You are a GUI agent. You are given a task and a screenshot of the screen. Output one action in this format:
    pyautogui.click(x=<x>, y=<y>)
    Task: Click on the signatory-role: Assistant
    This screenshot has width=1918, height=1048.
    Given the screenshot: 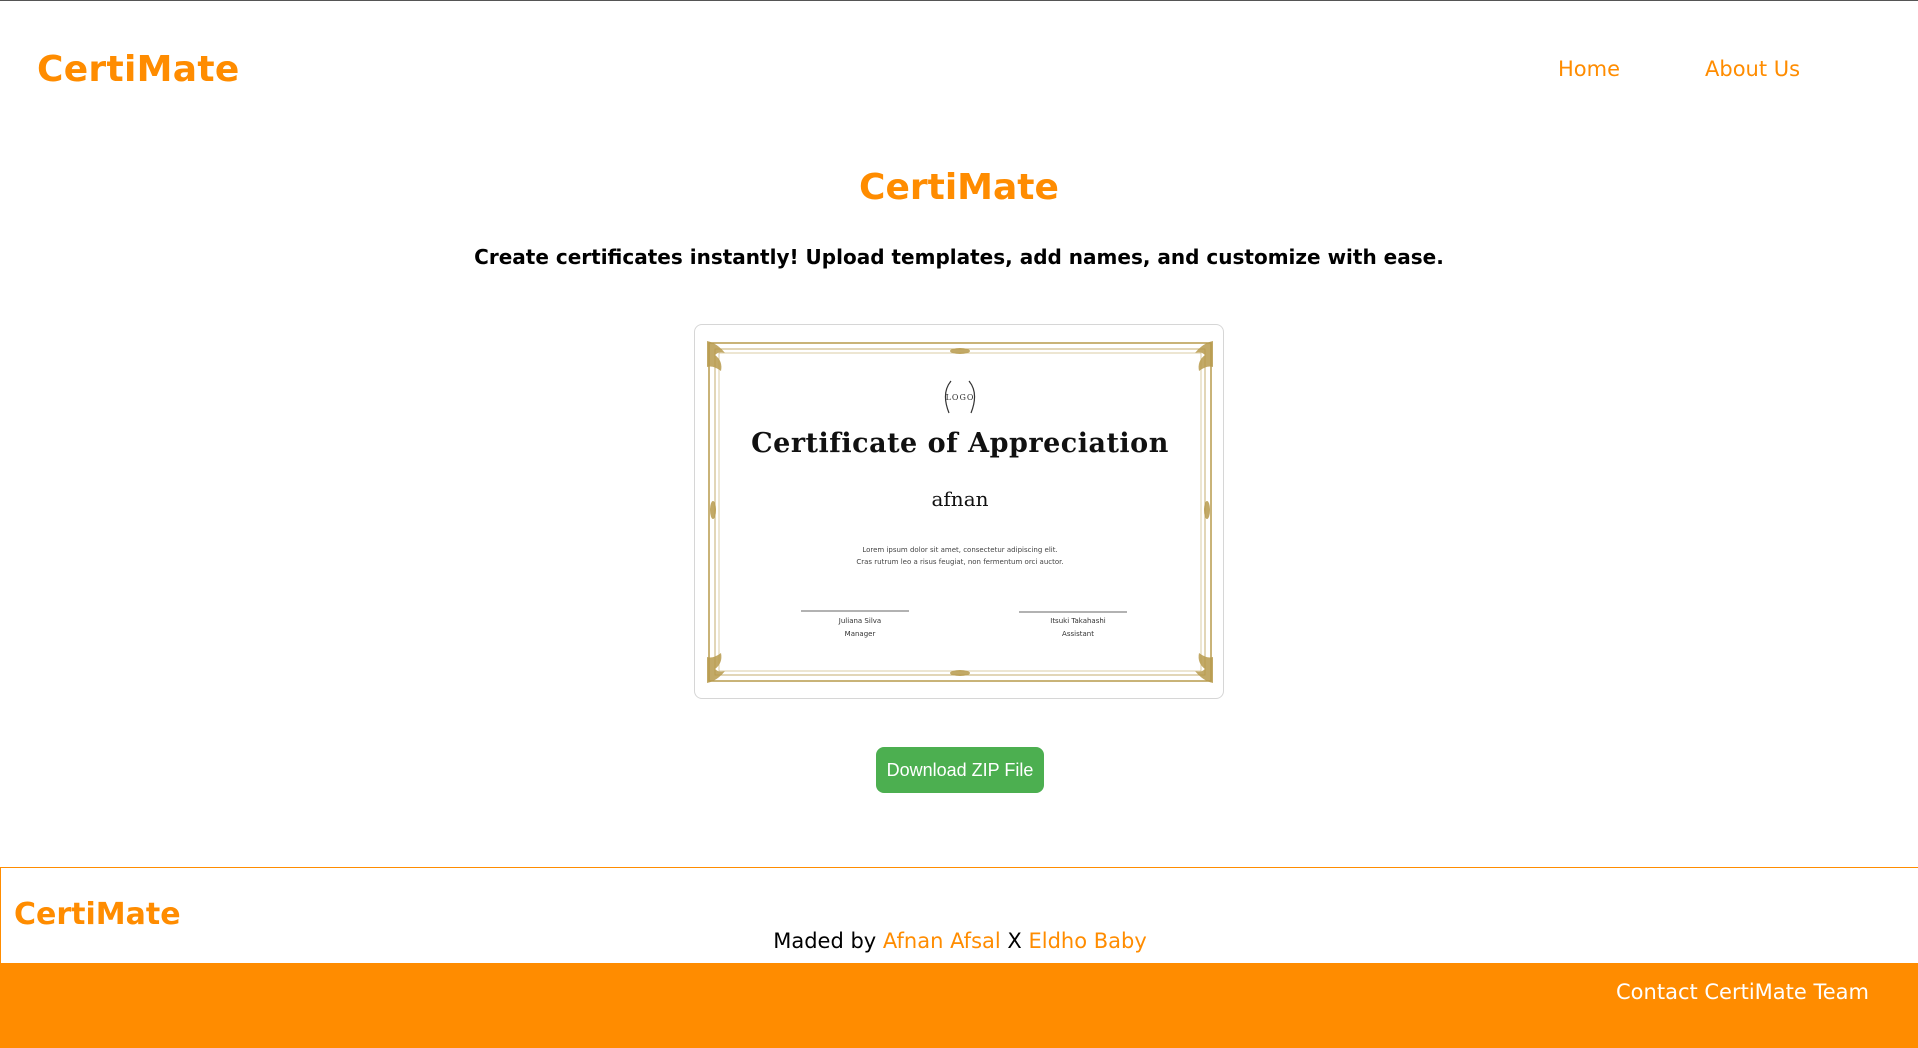 What is the action you would take?
    pyautogui.click(x=1078, y=634)
    